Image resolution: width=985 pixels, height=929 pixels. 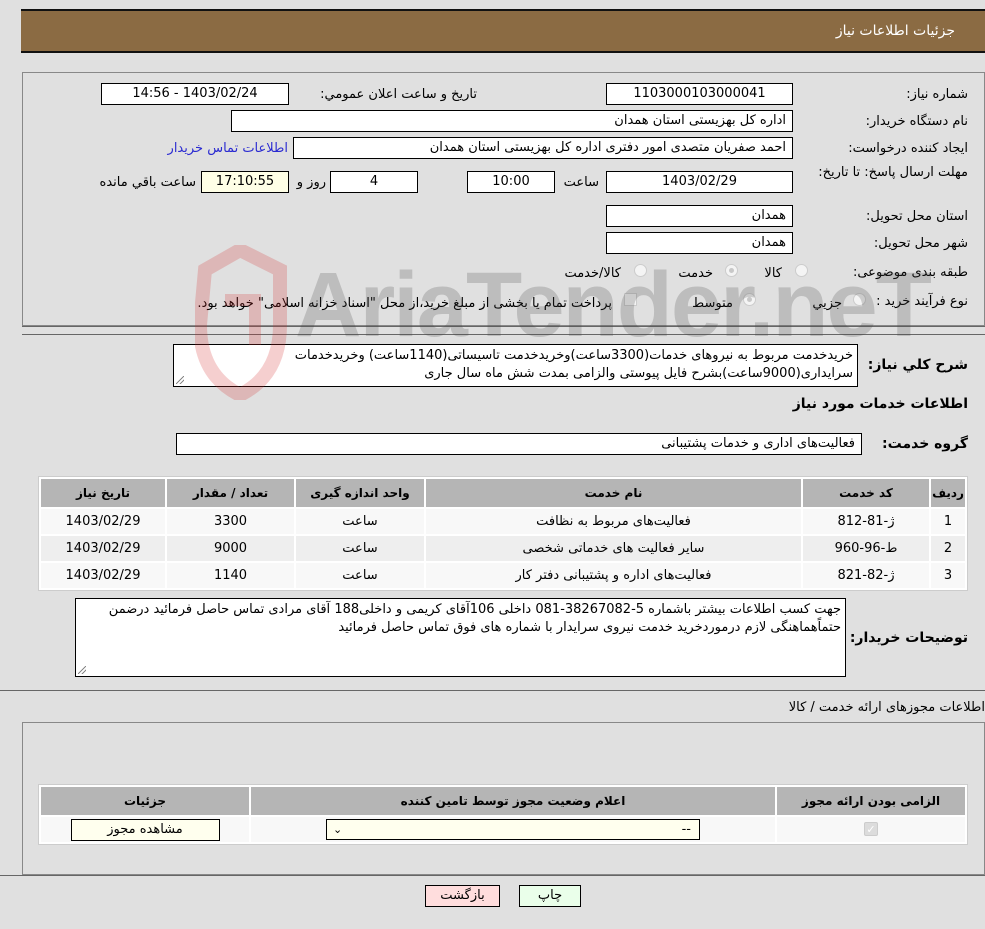 I want to click on back-button: بازگشت, so click(x=462, y=896).